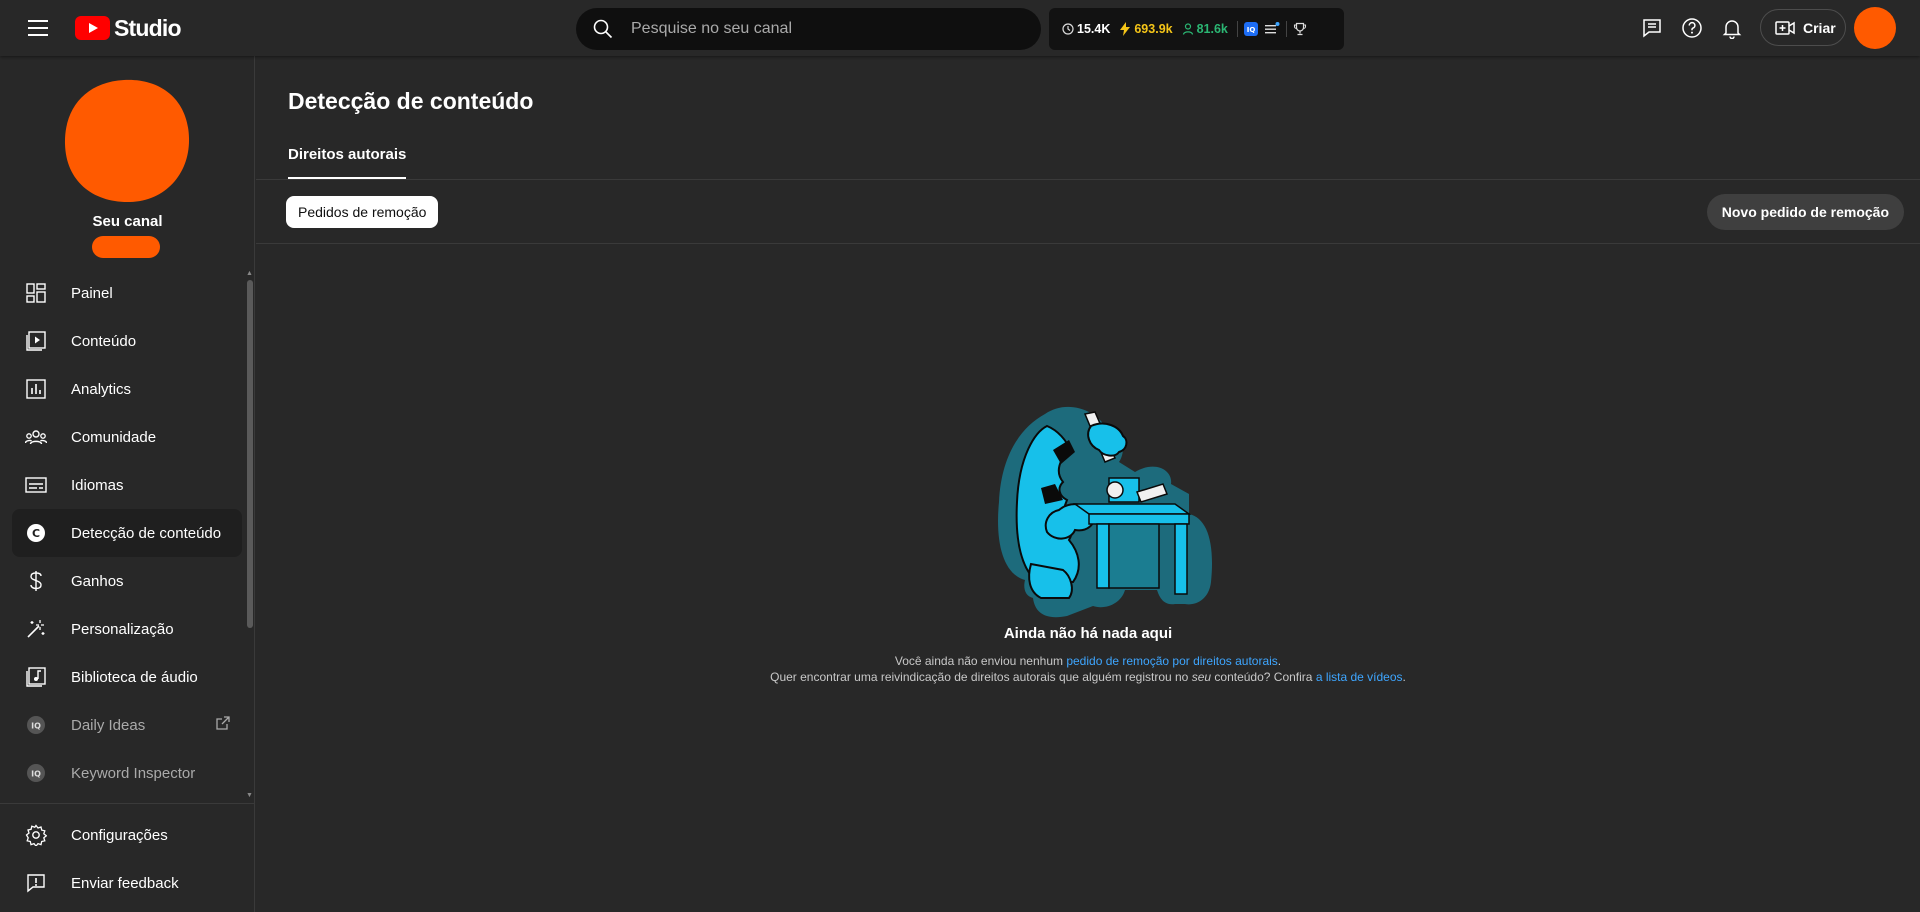 The height and width of the screenshot is (912, 1920). What do you see at coordinates (36, 293) in the screenshot?
I see `dashboard-icon` at bounding box center [36, 293].